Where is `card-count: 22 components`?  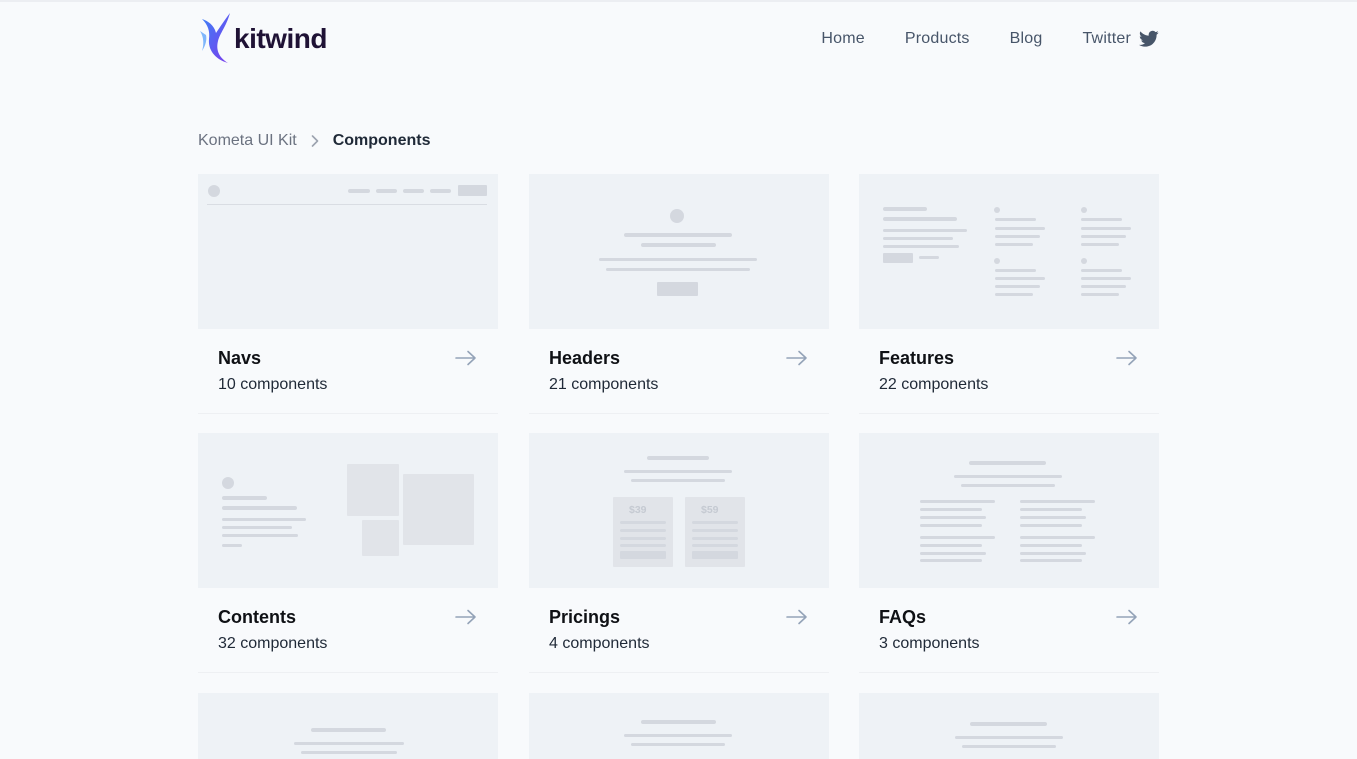 card-count: 22 components is located at coordinates (934, 384).